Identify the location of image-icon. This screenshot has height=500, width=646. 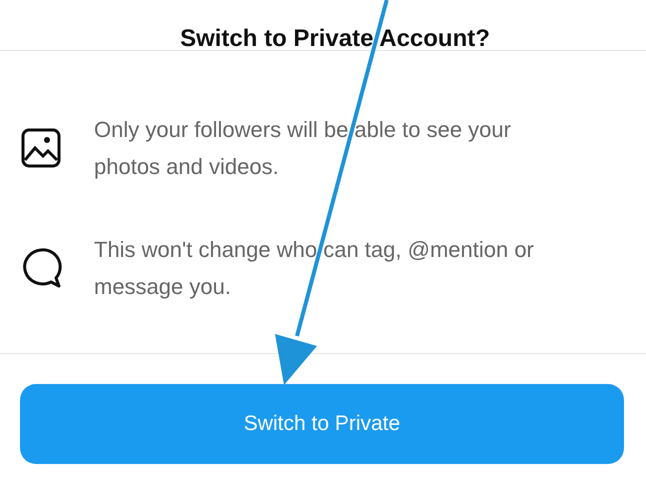
(41, 148).